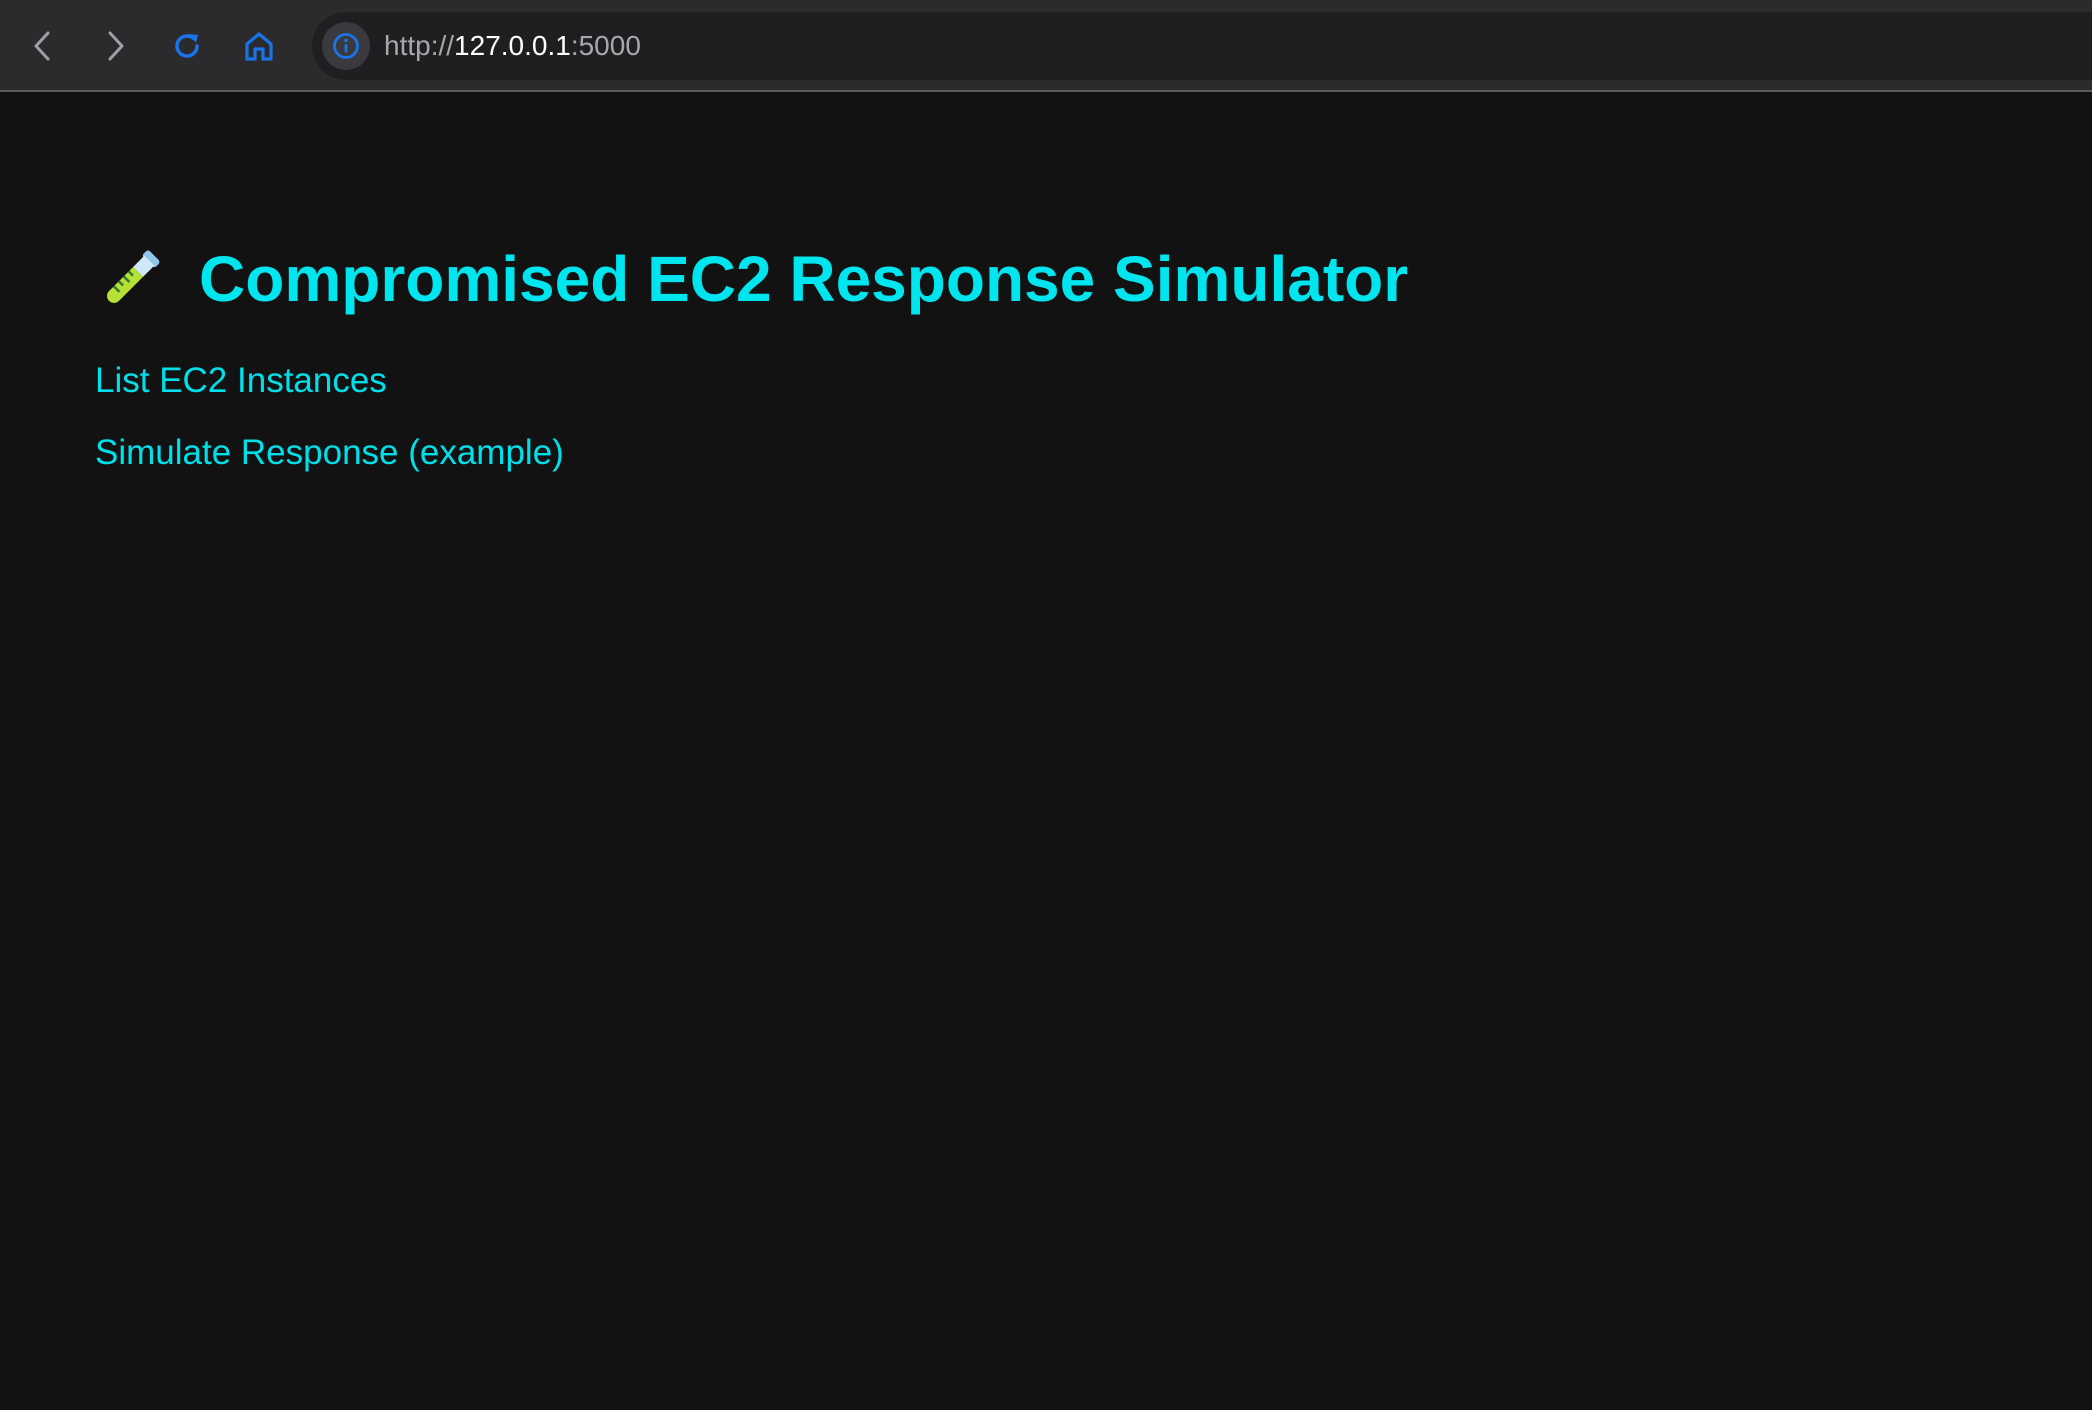 Image resolution: width=2092 pixels, height=1410 pixels. I want to click on home-button, so click(259, 46).